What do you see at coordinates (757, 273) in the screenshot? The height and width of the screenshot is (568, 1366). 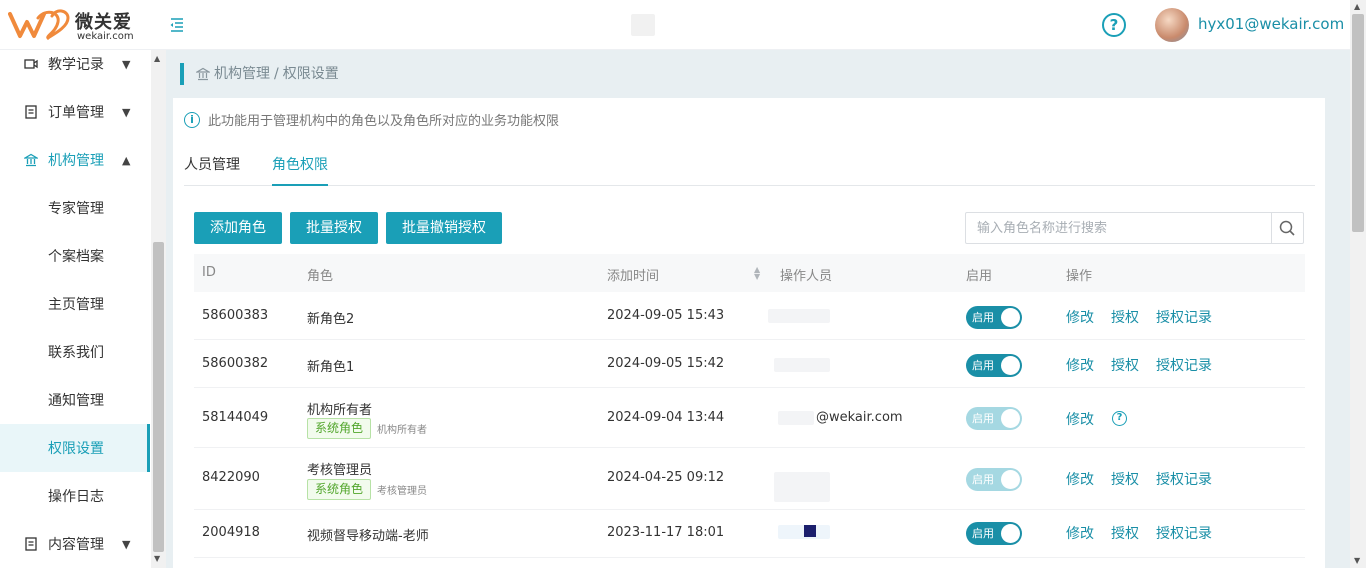 I see `sort-icon: ▲ ▼` at bounding box center [757, 273].